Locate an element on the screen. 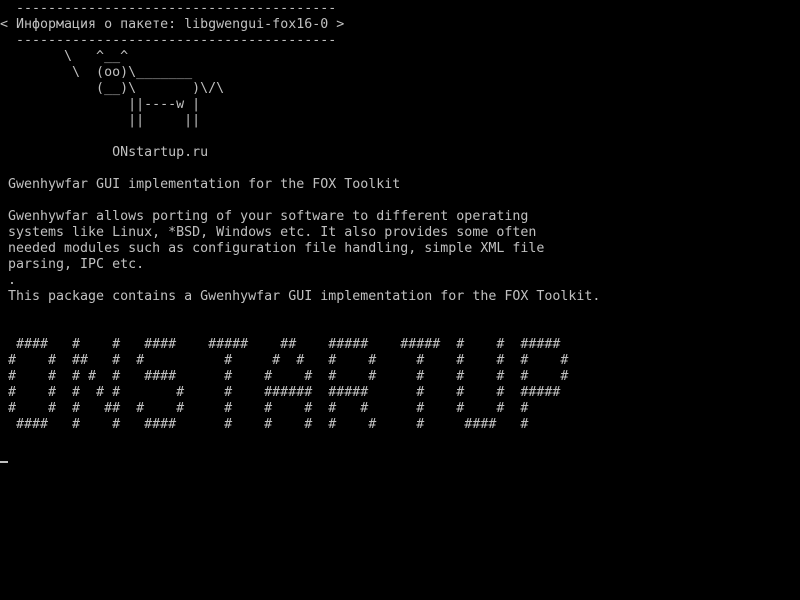 The width and height of the screenshot is (800, 600). cow-art-line: (__)\ )\/\ is located at coordinates (116, 88).